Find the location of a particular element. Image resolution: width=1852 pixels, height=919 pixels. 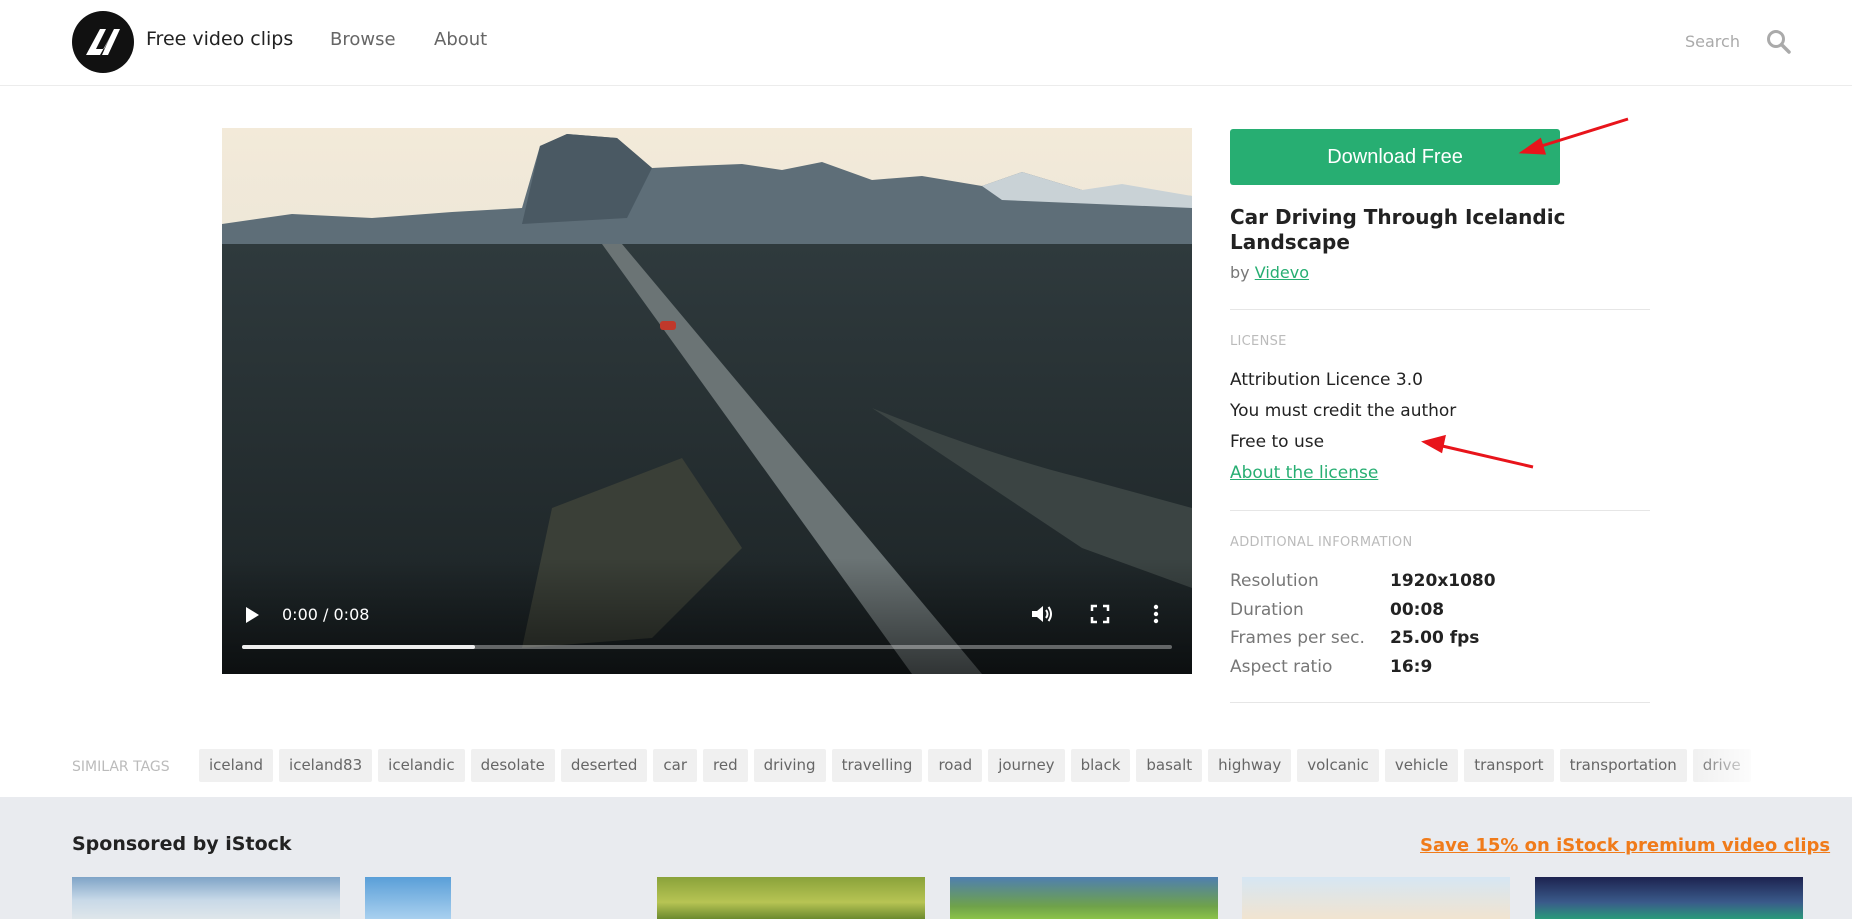

sponsored-title: Sponsored by iStock is located at coordinates (182, 844).